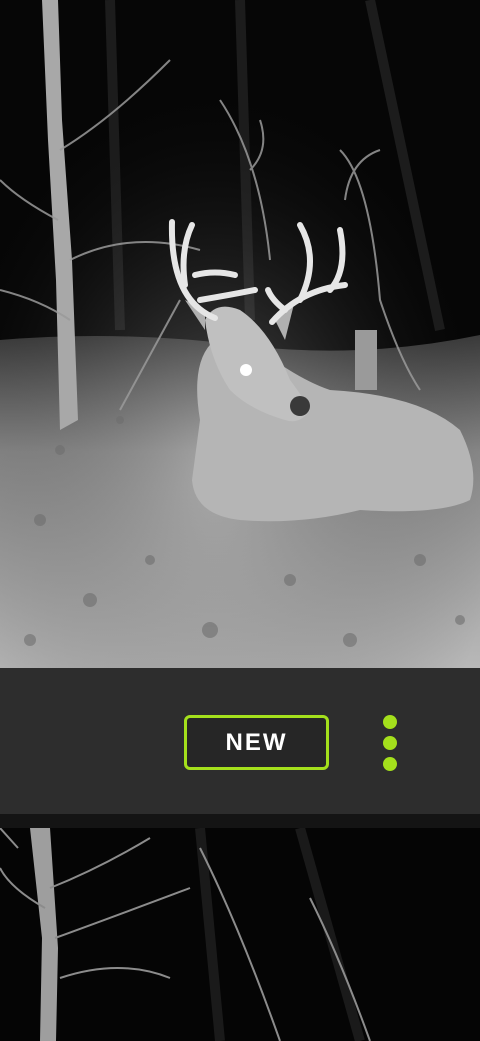 This screenshot has height=1041, width=480. I want to click on new-badge-button: NEW, so click(256, 742).